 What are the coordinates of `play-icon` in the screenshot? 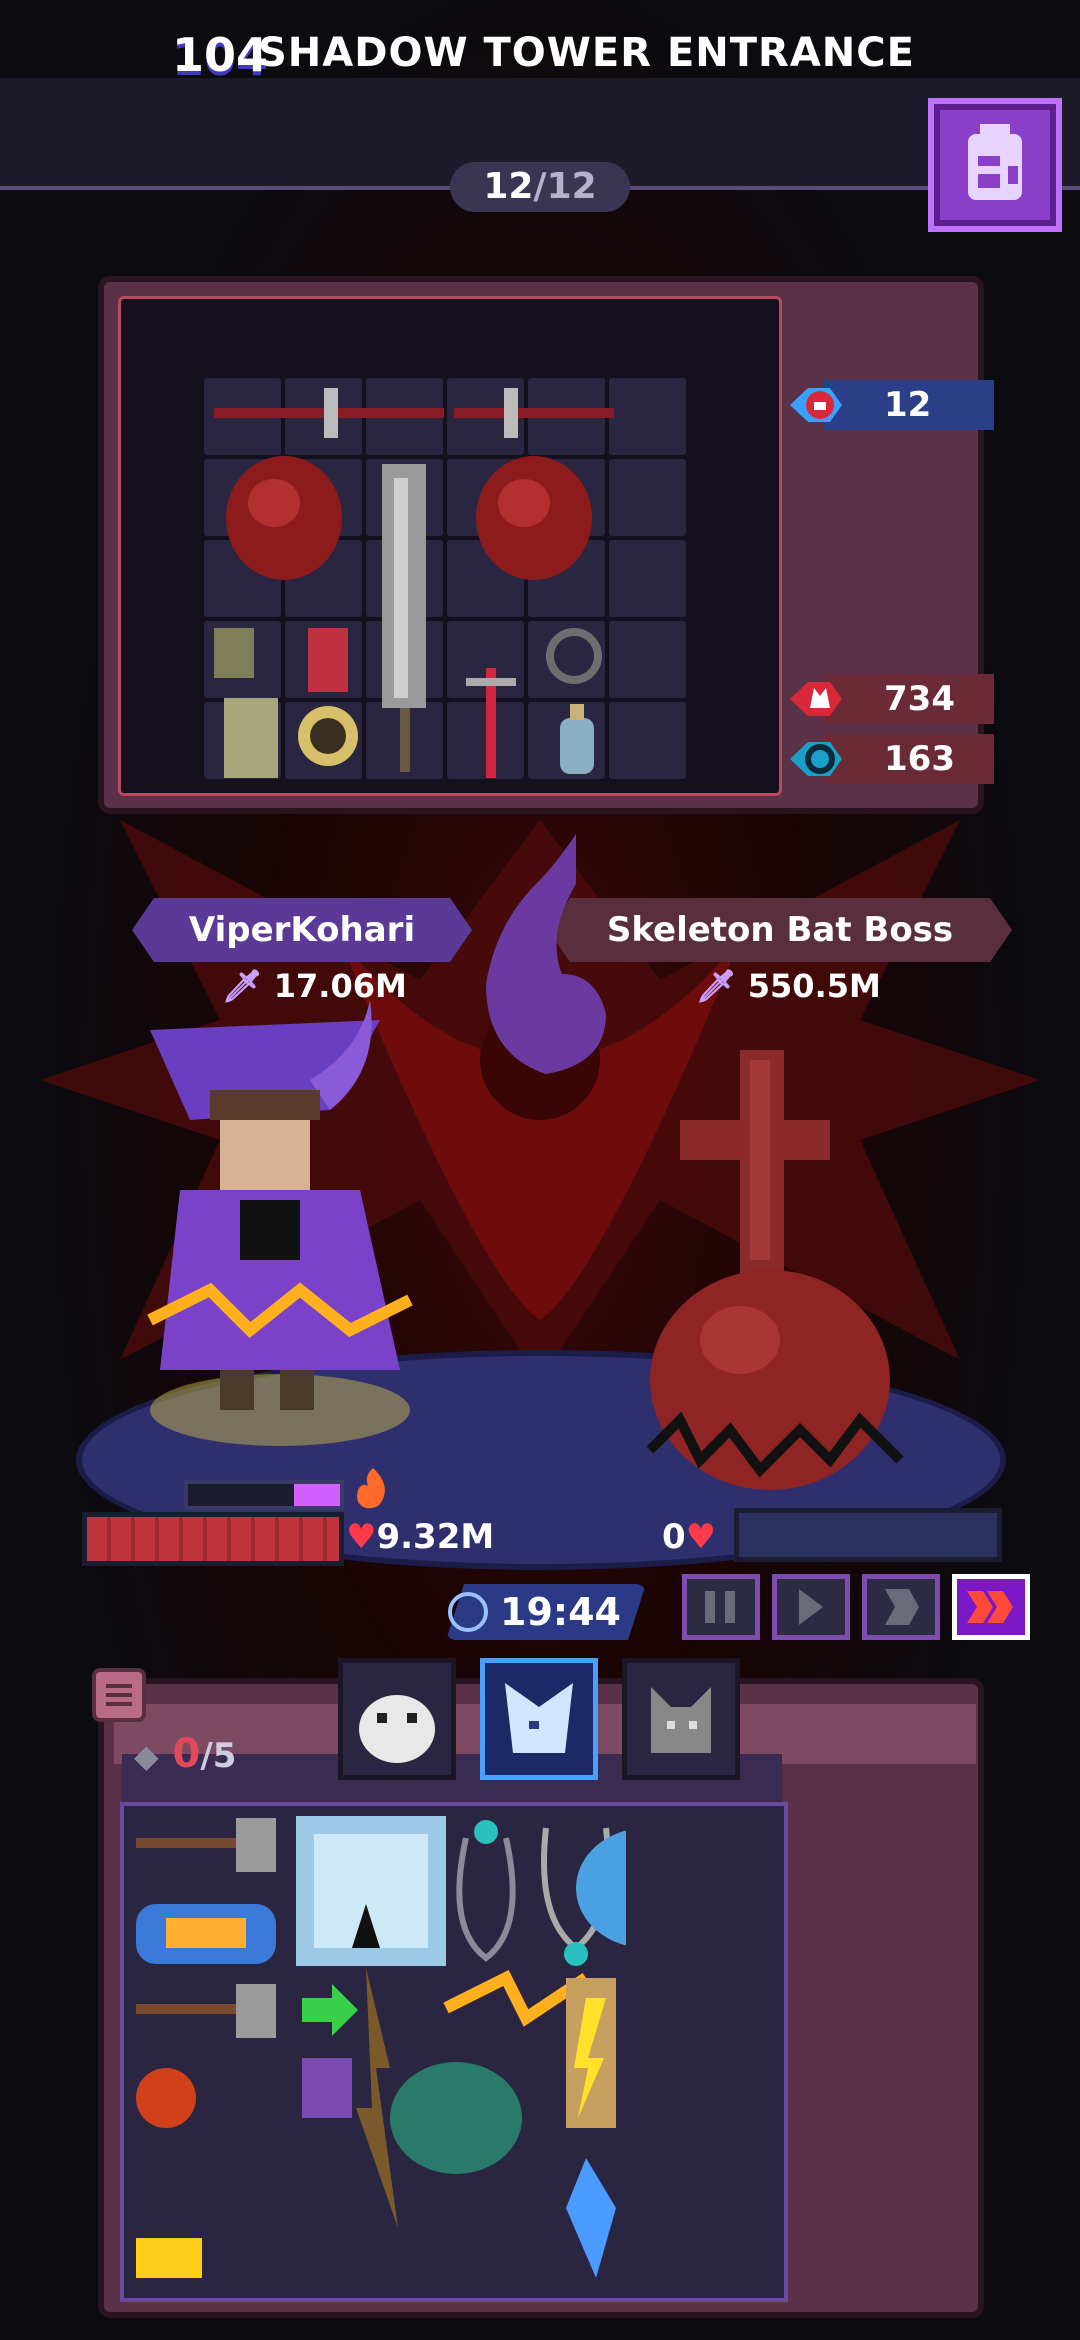 It's located at (811, 1607).